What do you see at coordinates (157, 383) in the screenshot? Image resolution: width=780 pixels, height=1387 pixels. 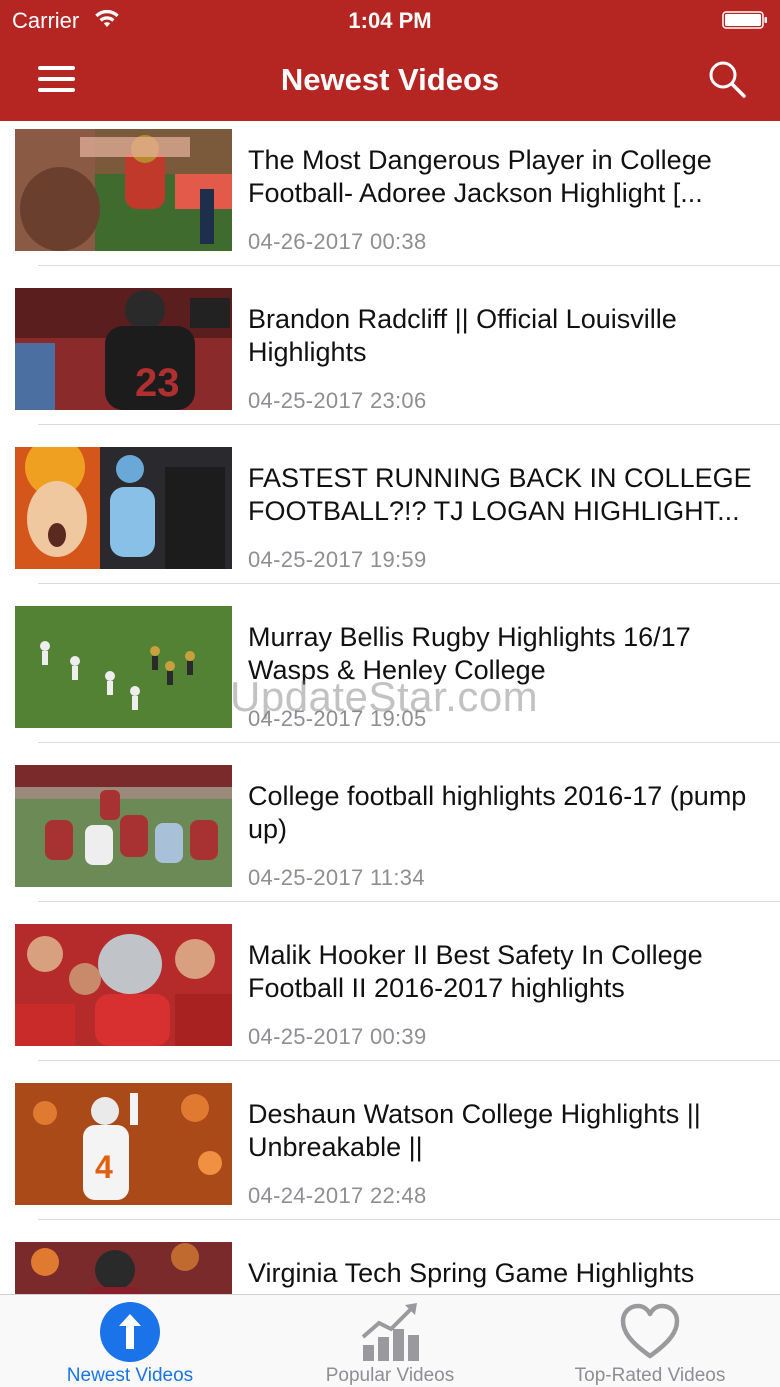 I see `svg-text: 23` at bounding box center [157, 383].